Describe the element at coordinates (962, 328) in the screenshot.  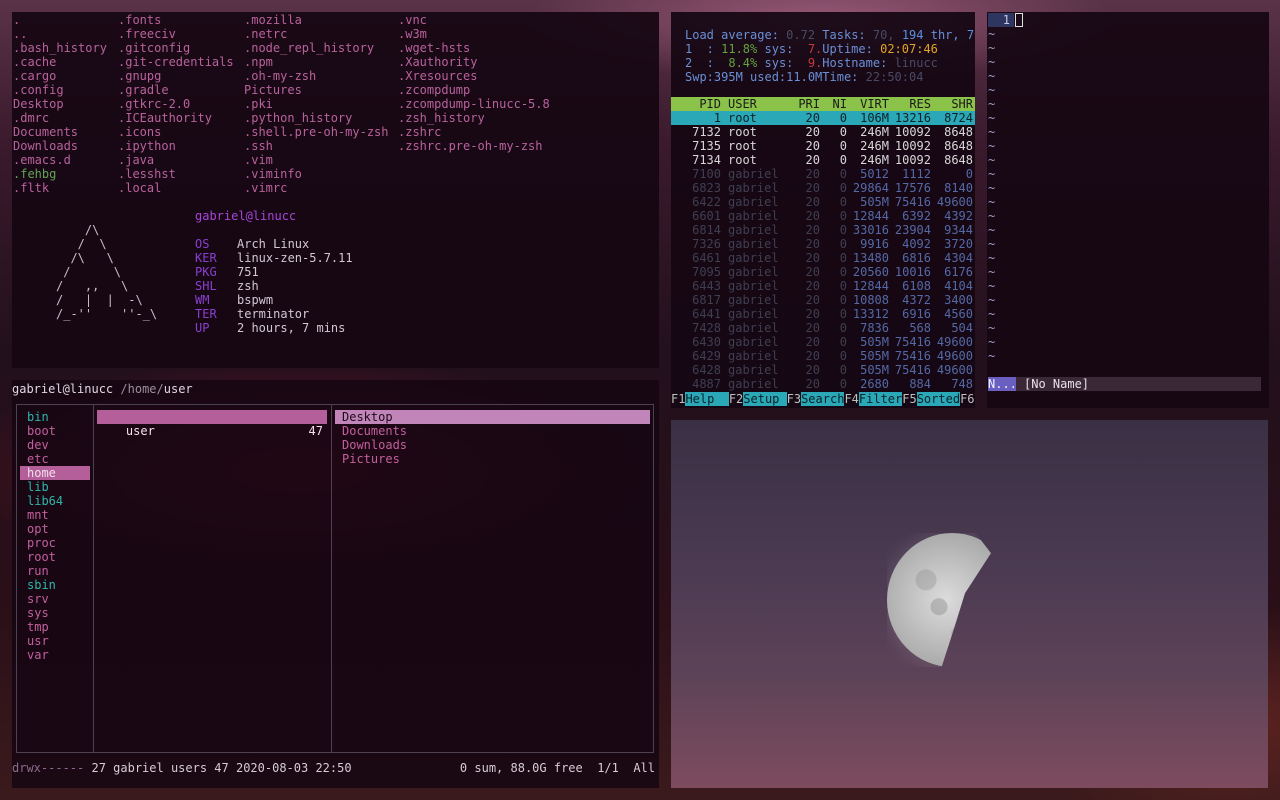
I see `process-shr: 504` at that location.